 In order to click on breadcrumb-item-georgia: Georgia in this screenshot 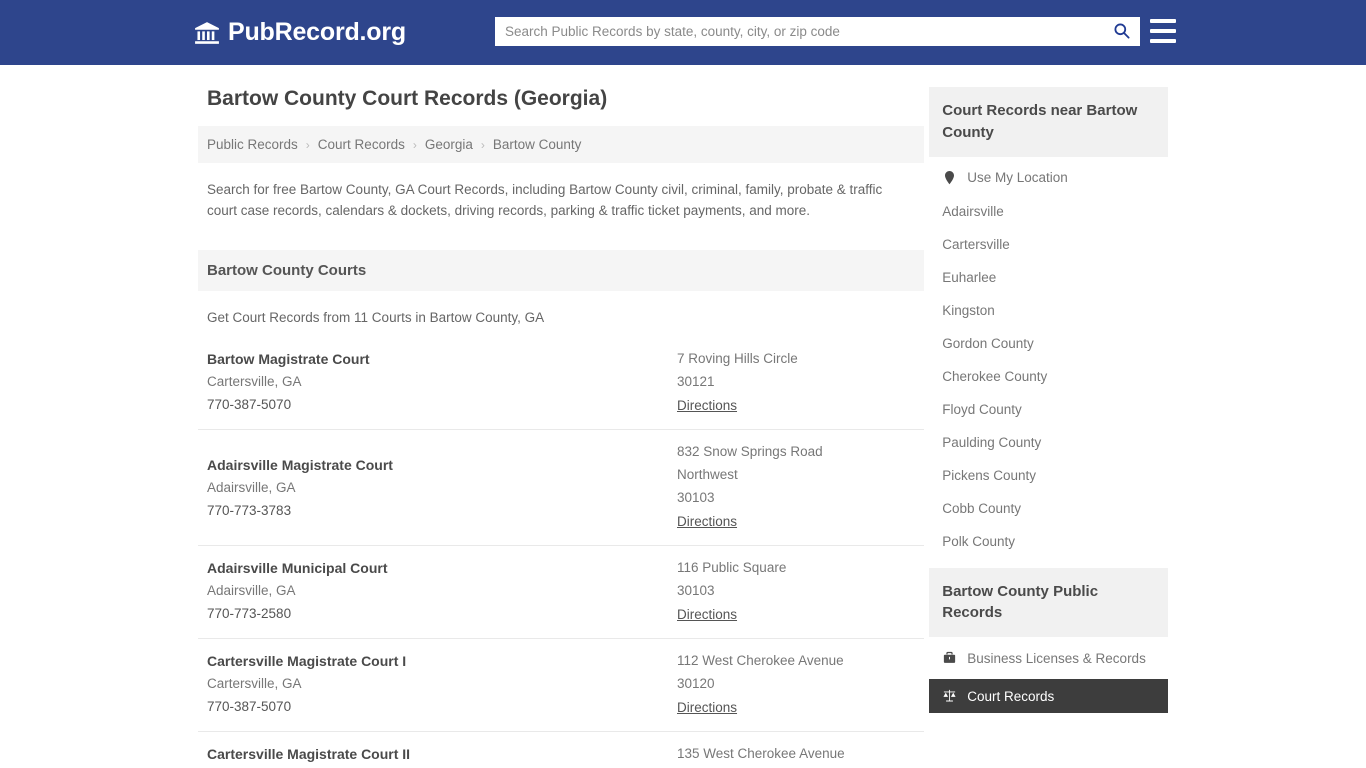, I will do `click(449, 144)`.